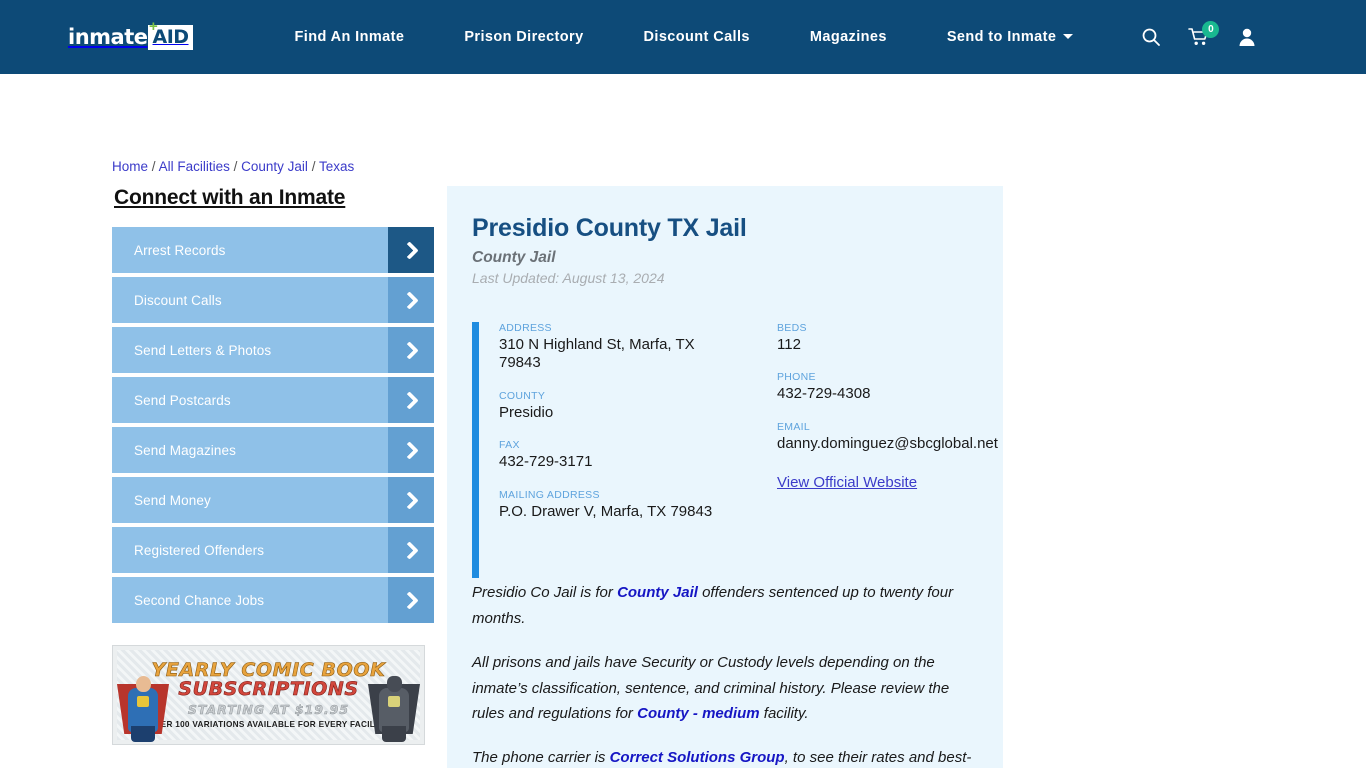  What do you see at coordinates (606, 511) in the screenshot?
I see `field-value: P.O. Drawer V, Marfa, TX 79843` at bounding box center [606, 511].